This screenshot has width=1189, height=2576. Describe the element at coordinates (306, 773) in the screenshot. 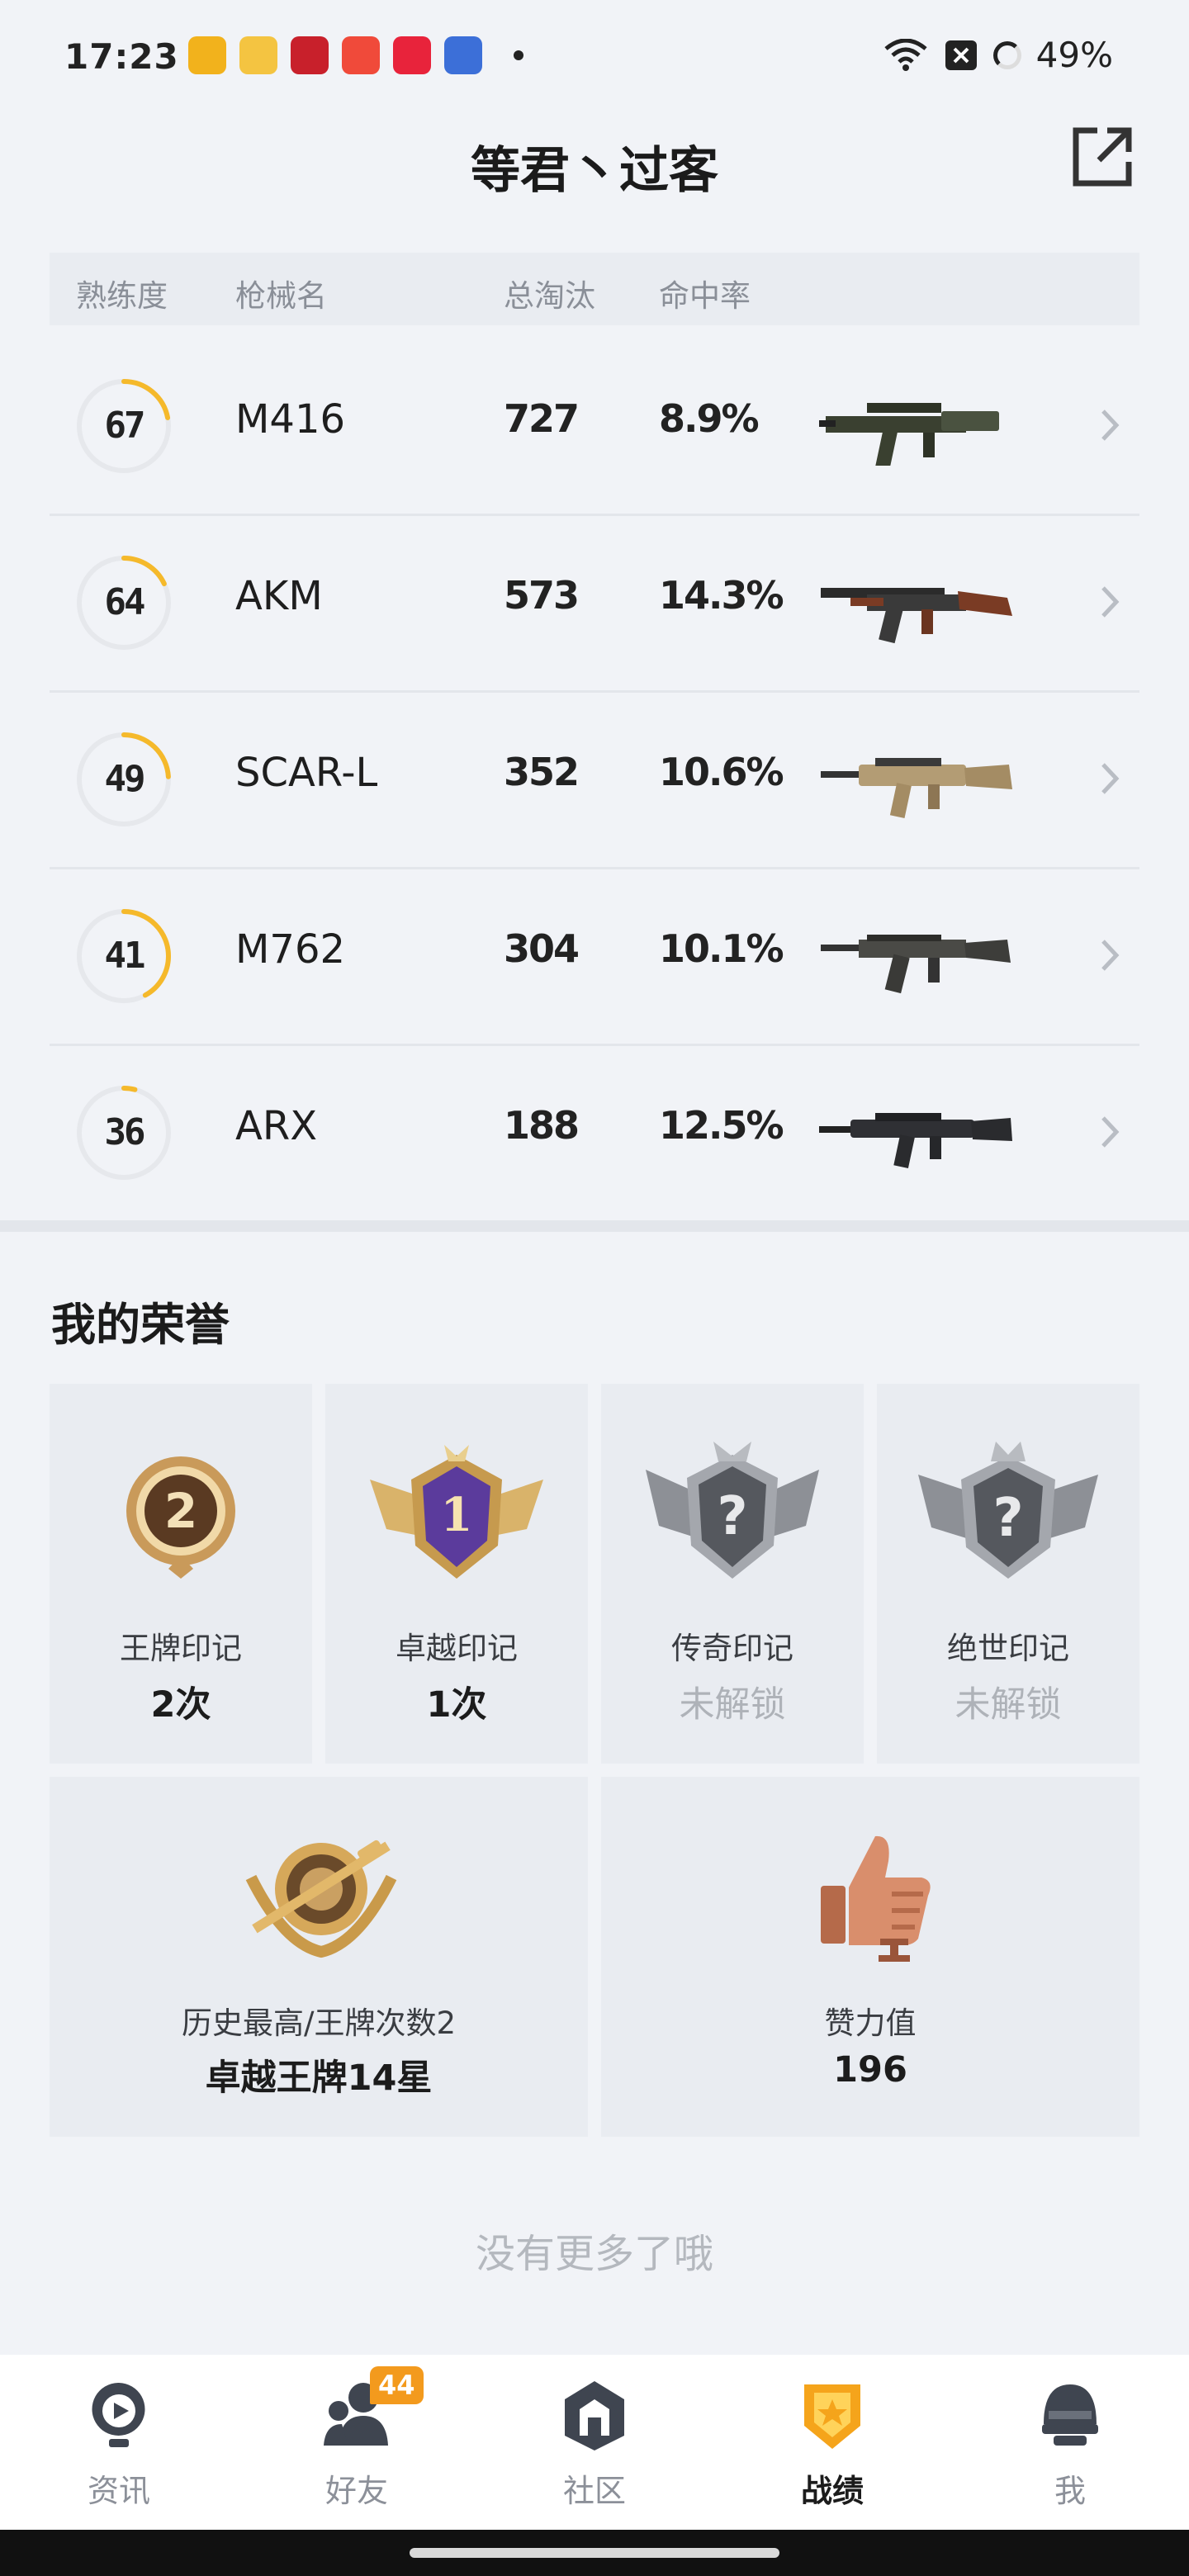

I see `weapon-name: SCAR-L` at that location.